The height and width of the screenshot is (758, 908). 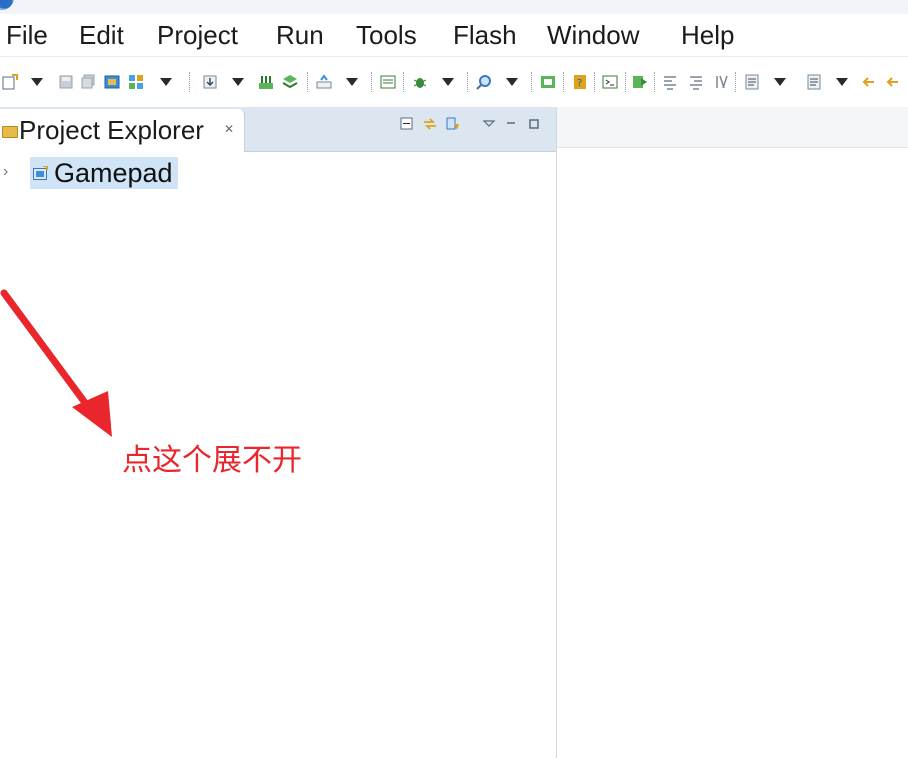 I want to click on annotation-arrow-icon, so click(x=56, y=363).